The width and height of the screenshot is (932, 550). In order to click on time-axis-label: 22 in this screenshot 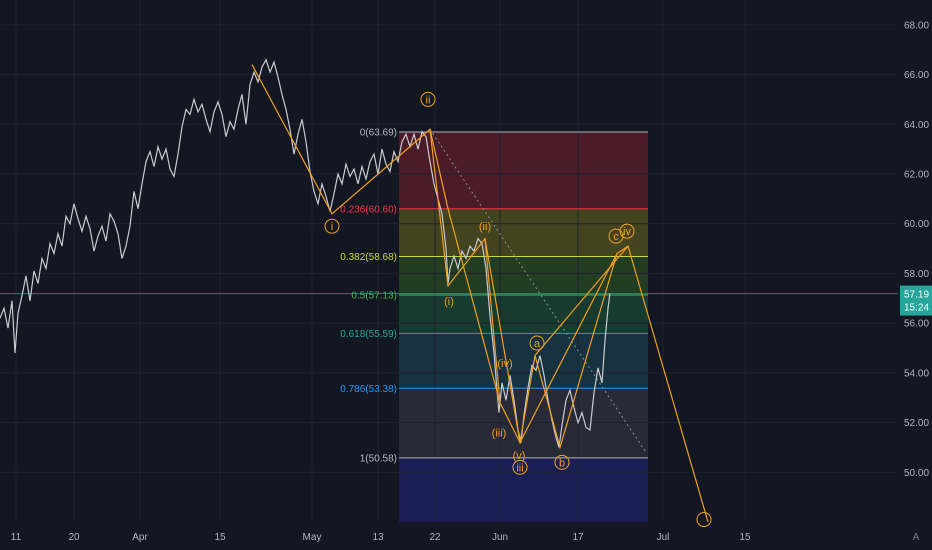, I will do `click(435, 537)`.